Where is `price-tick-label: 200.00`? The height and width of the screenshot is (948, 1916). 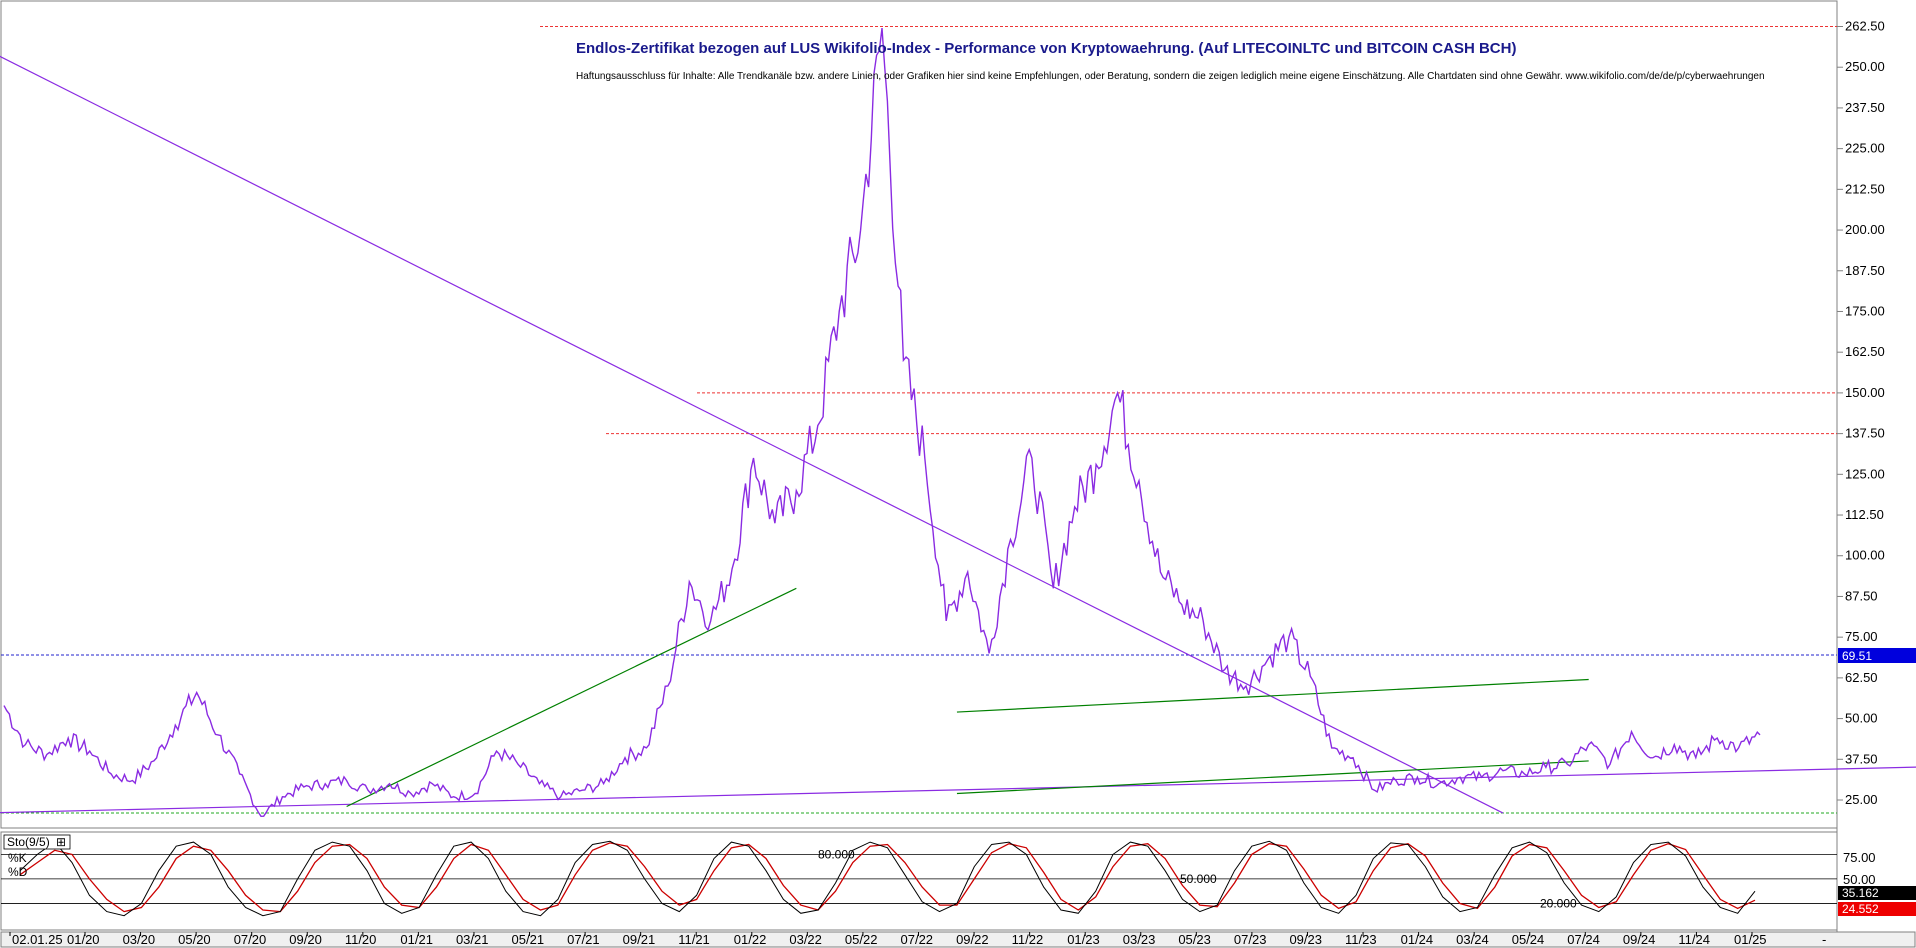
price-tick-label: 200.00 is located at coordinates (1865, 229).